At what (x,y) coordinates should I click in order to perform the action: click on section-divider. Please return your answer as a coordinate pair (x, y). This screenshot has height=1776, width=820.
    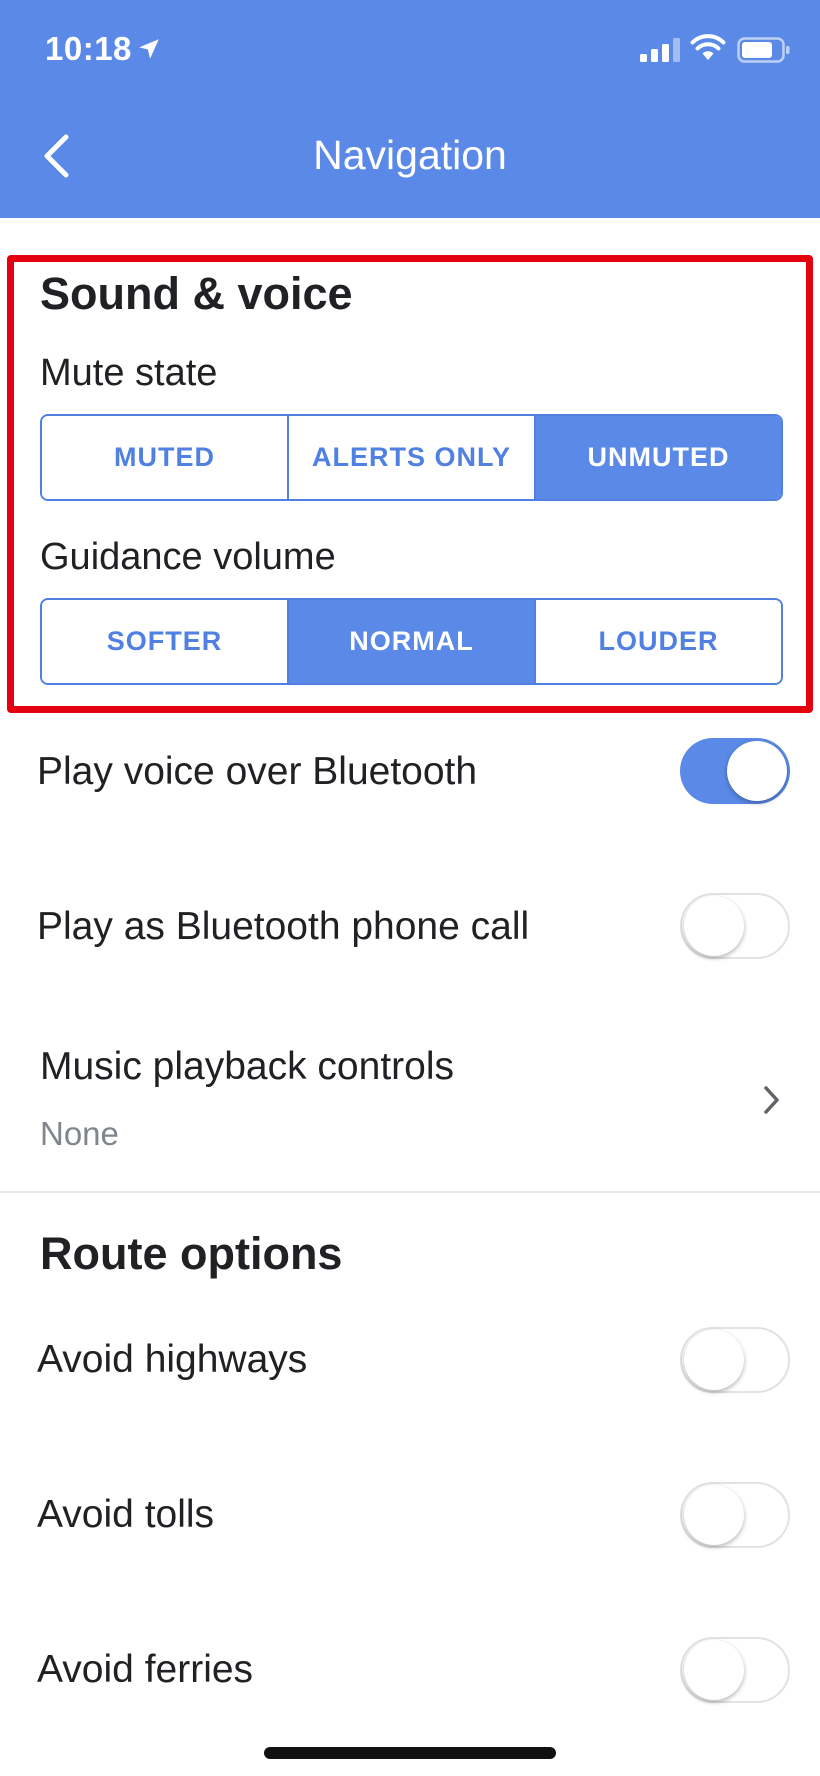
    Looking at the image, I should click on (410, 1192).